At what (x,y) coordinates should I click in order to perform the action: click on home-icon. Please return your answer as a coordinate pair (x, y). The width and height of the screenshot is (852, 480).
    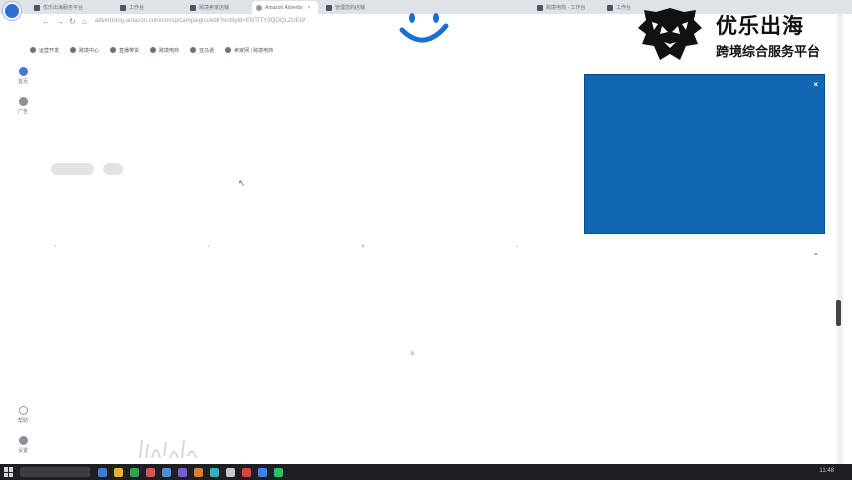
    Looking at the image, I should click on (23, 71).